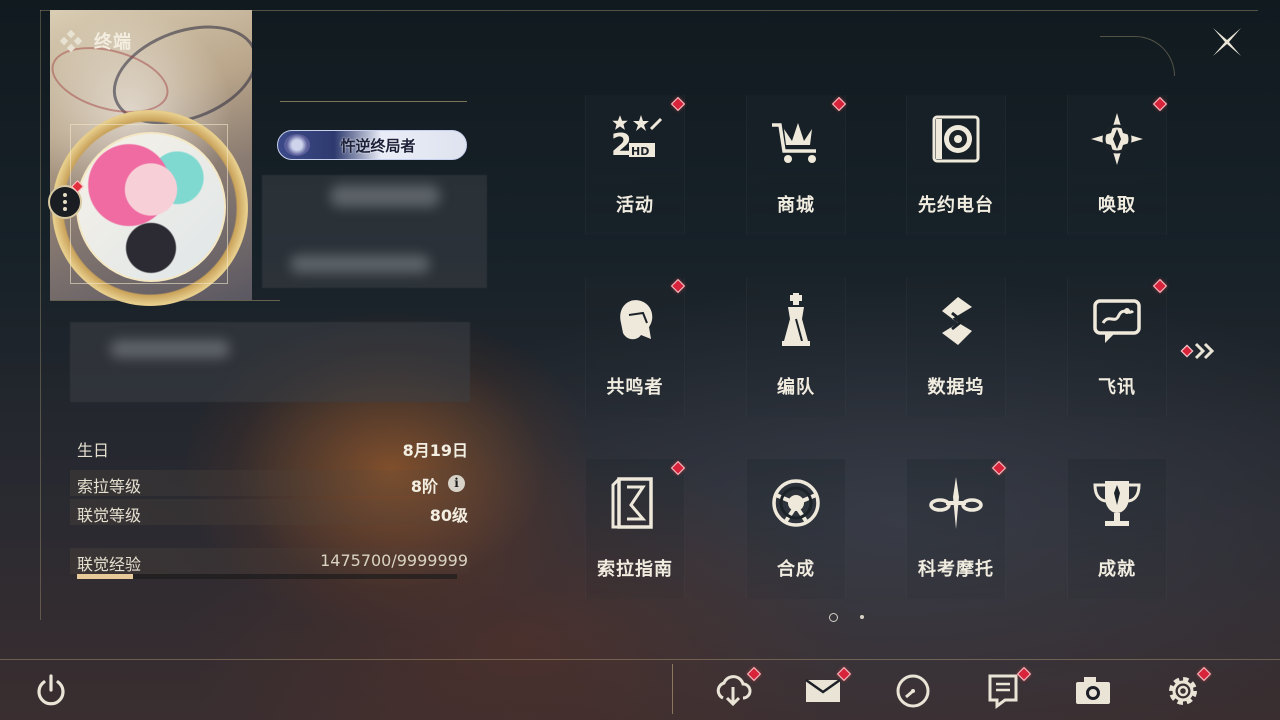 This screenshot has height=720, width=1280. Describe the element at coordinates (635, 165) in the screenshot. I see `menu-item-event-2hd: 2 HD 活动` at that location.